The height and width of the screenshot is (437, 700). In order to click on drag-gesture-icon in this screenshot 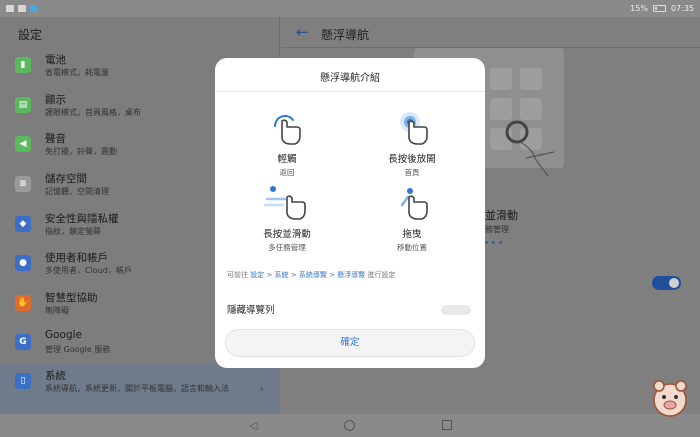, I will do `click(414, 204)`.